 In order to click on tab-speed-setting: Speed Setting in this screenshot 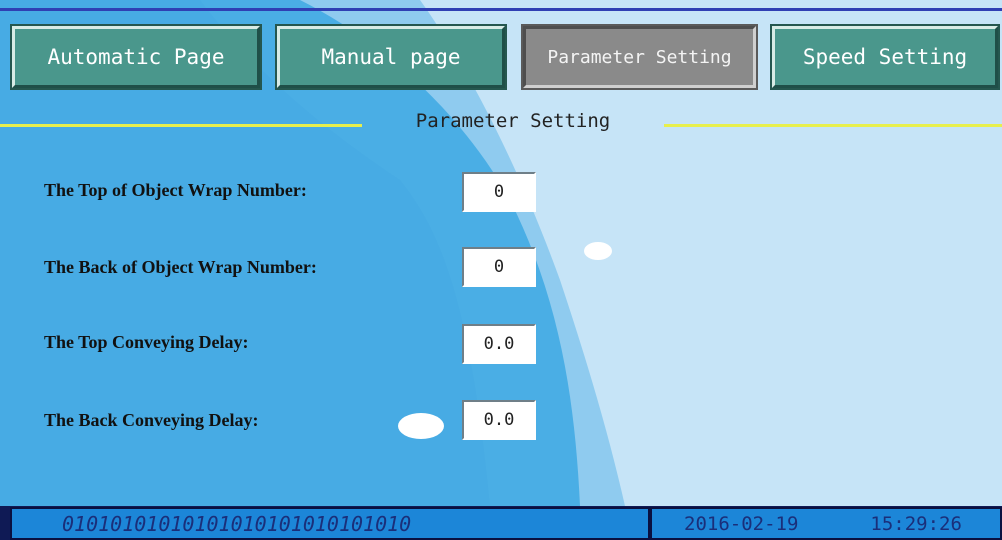, I will do `click(885, 57)`.